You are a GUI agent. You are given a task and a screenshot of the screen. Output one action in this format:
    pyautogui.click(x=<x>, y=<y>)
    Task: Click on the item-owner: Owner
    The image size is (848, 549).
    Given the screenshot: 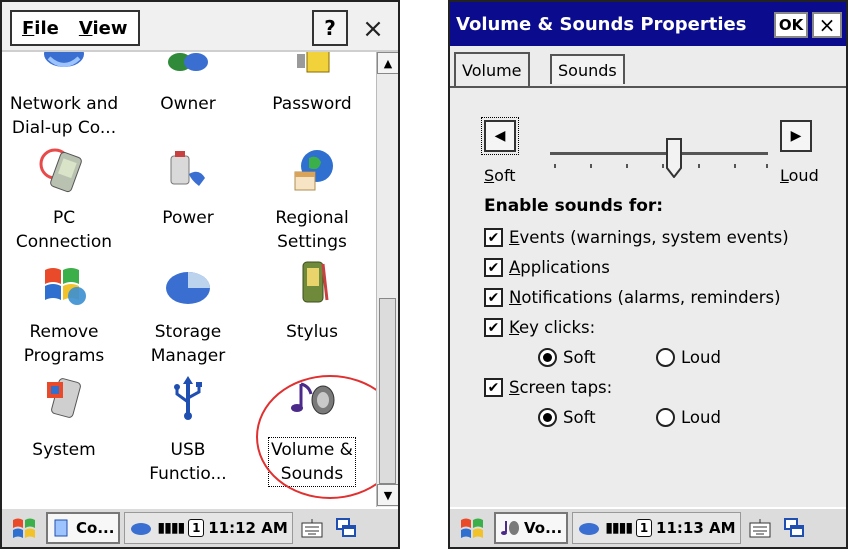 What is the action you would take?
    pyautogui.click(x=188, y=97)
    